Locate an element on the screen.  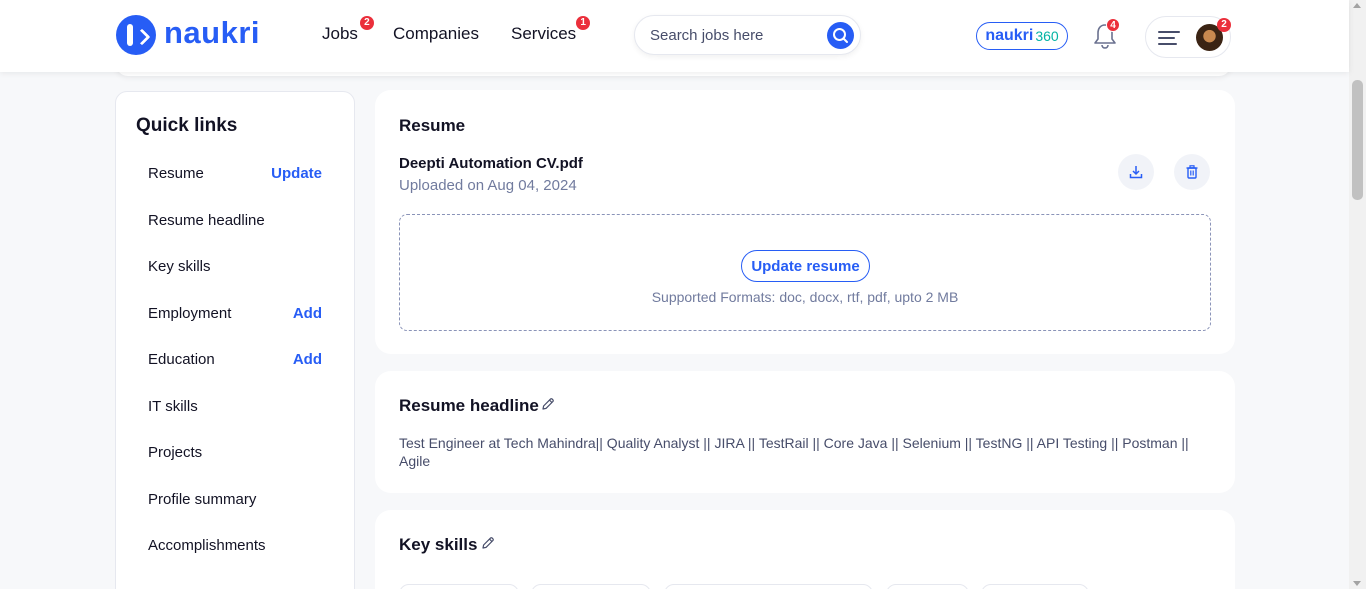
quick-link-employment-add: Add is located at coordinates (307, 313).